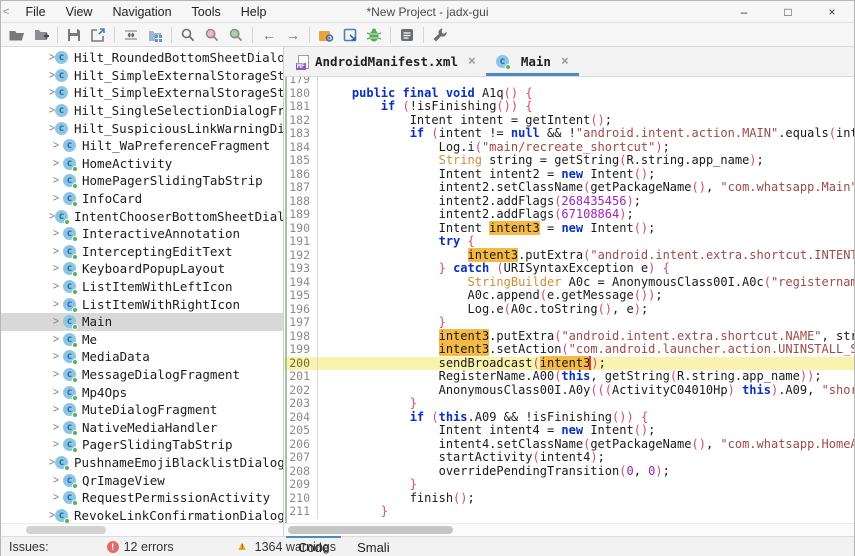  Describe the element at coordinates (142, 181) in the screenshot. I see `tree-item-homepagerslidingtabstrip: > c HomePagerSlidingTabStrip` at that location.